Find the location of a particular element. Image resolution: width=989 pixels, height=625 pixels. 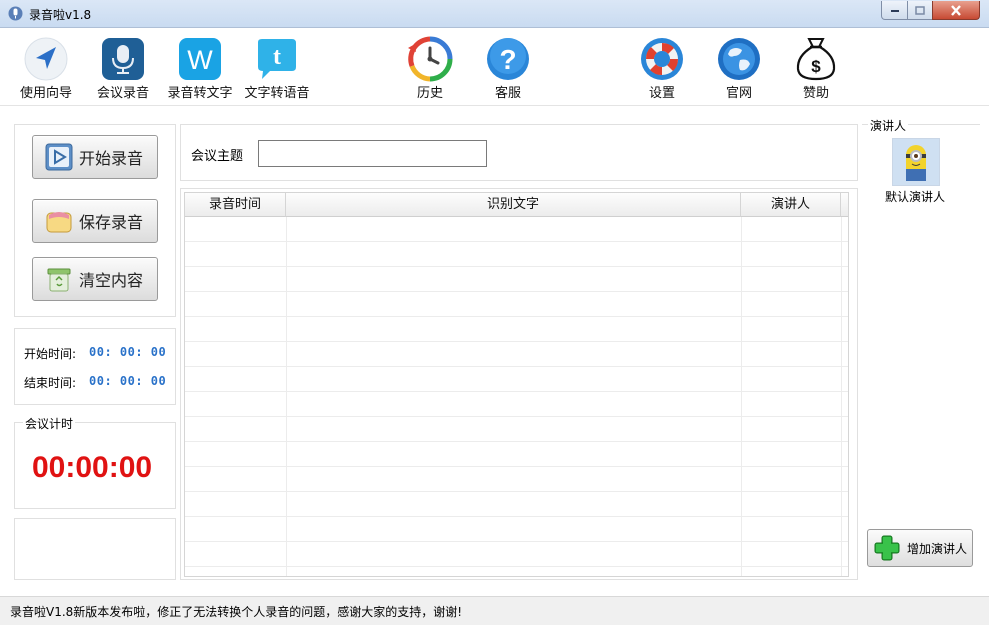

play-icon is located at coordinates (59, 157).